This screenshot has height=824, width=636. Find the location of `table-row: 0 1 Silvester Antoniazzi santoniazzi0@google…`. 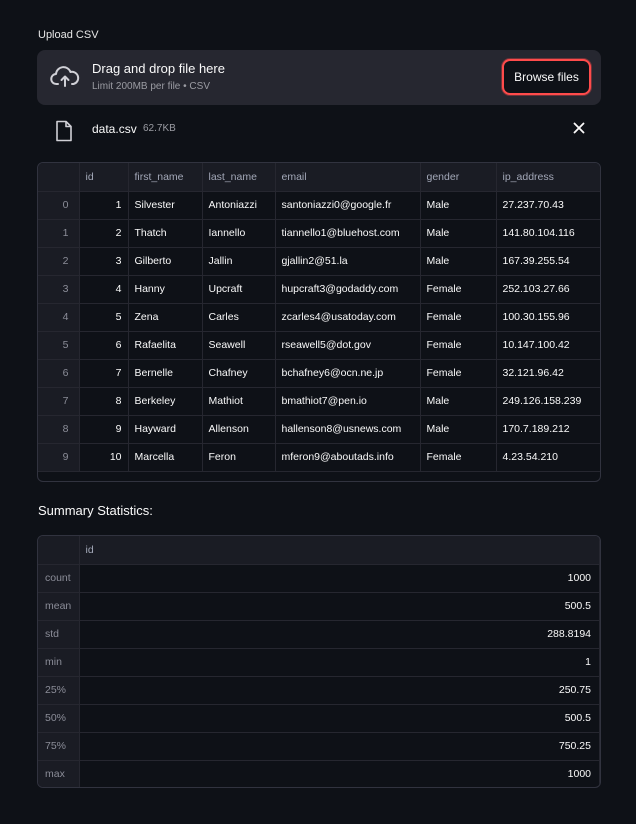

table-row: 0 1 Silvester Antoniazzi santoniazzi0@google… is located at coordinates (319, 205).